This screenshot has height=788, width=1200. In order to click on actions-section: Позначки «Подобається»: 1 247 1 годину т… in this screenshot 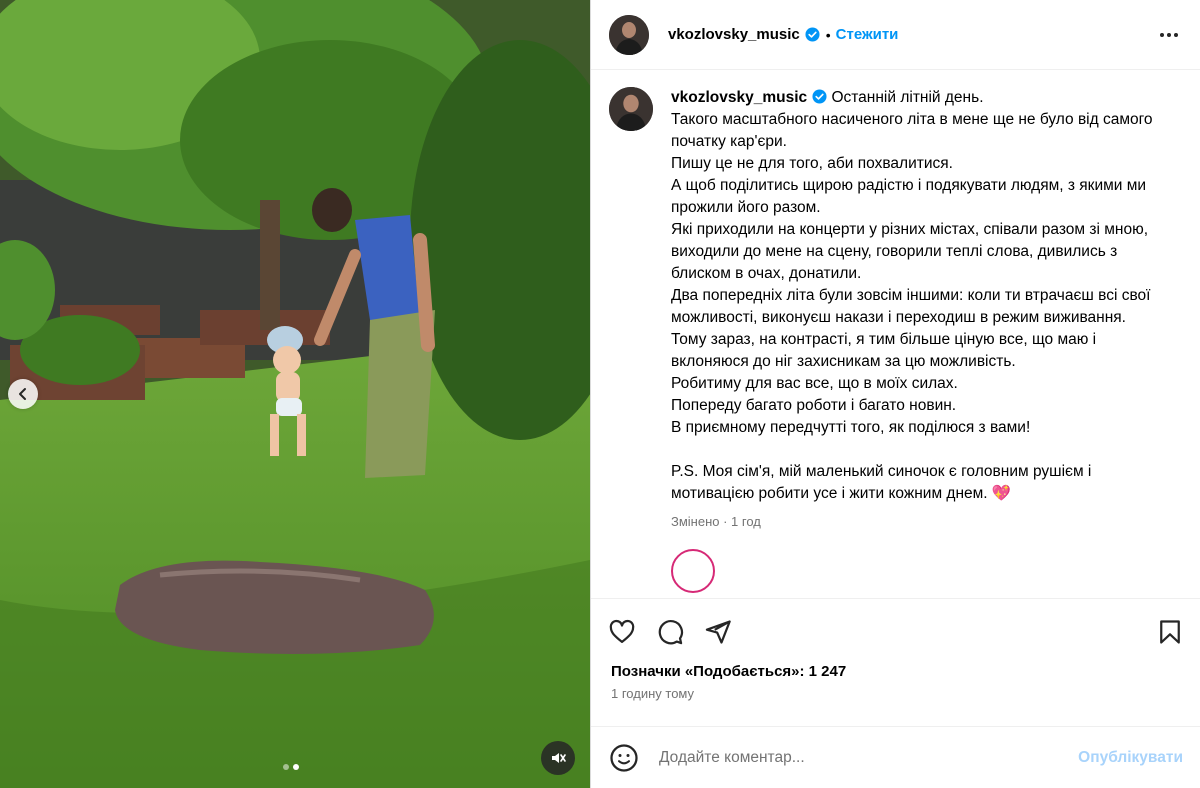, I will do `click(895, 649)`.